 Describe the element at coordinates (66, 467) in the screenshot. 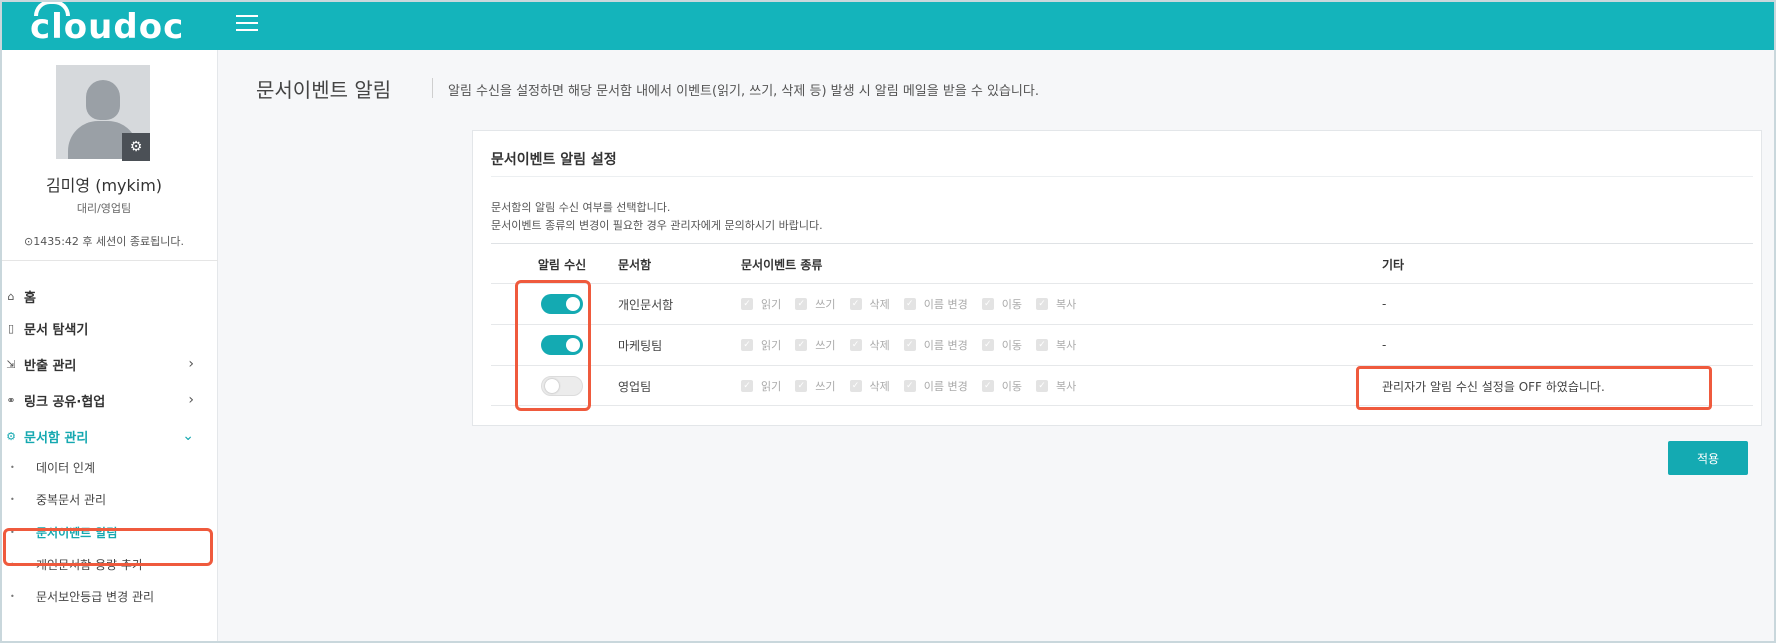

I see `sidebar-subitem-label: 데이터 인계` at that location.